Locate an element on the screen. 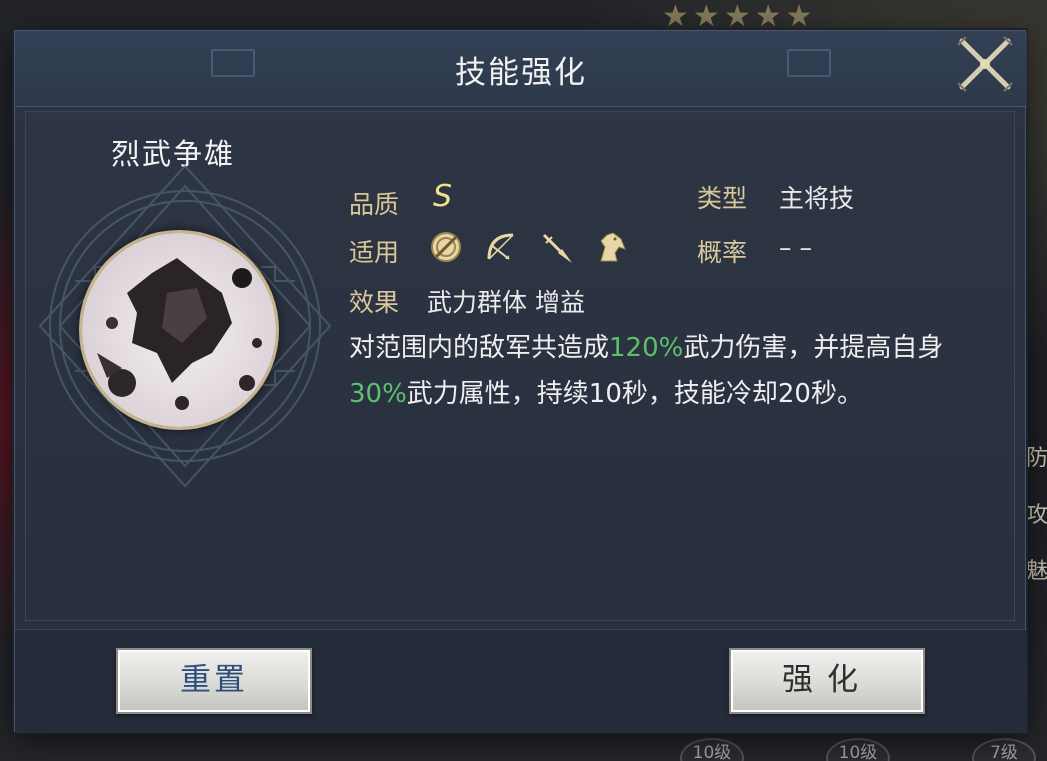  desc-highlight-value: 120% is located at coordinates (646, 348).